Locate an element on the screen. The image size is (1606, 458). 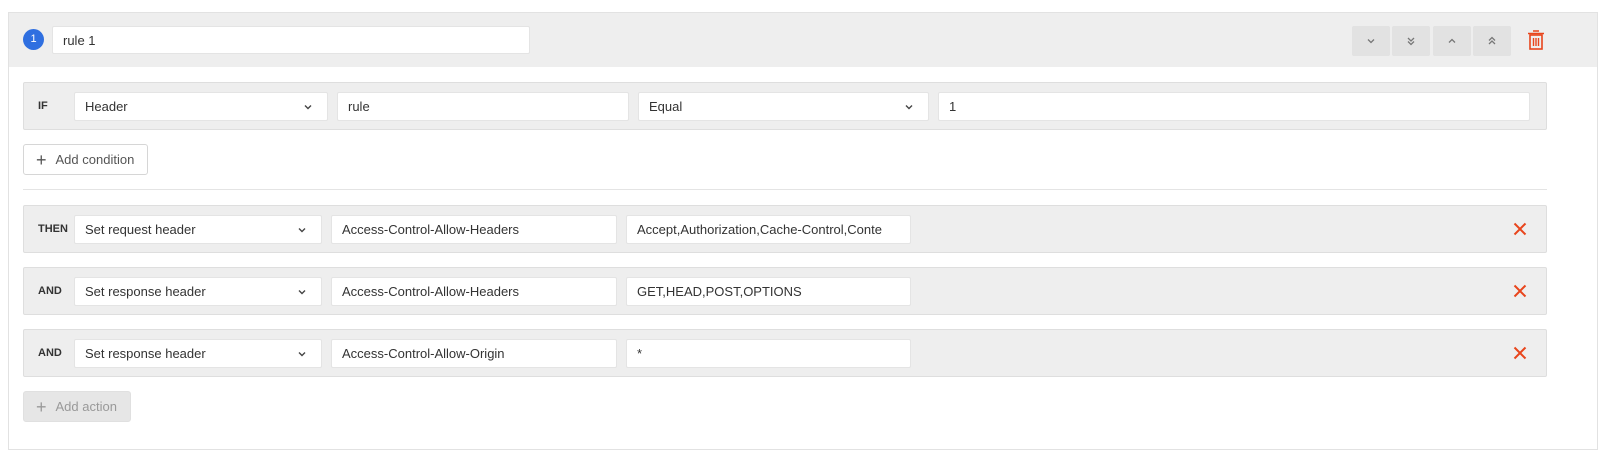
move-up-button is located at coordinates (1452, 41).